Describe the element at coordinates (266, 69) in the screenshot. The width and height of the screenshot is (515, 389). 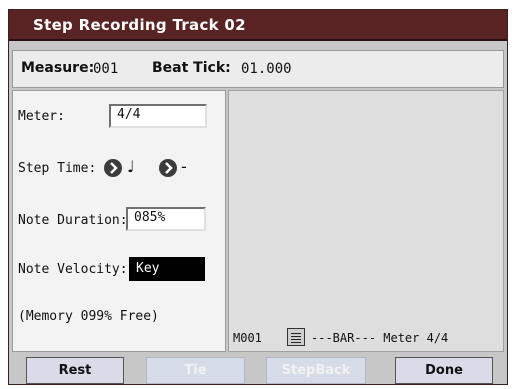
I see `beat-tick-value: 01.000` at that location.